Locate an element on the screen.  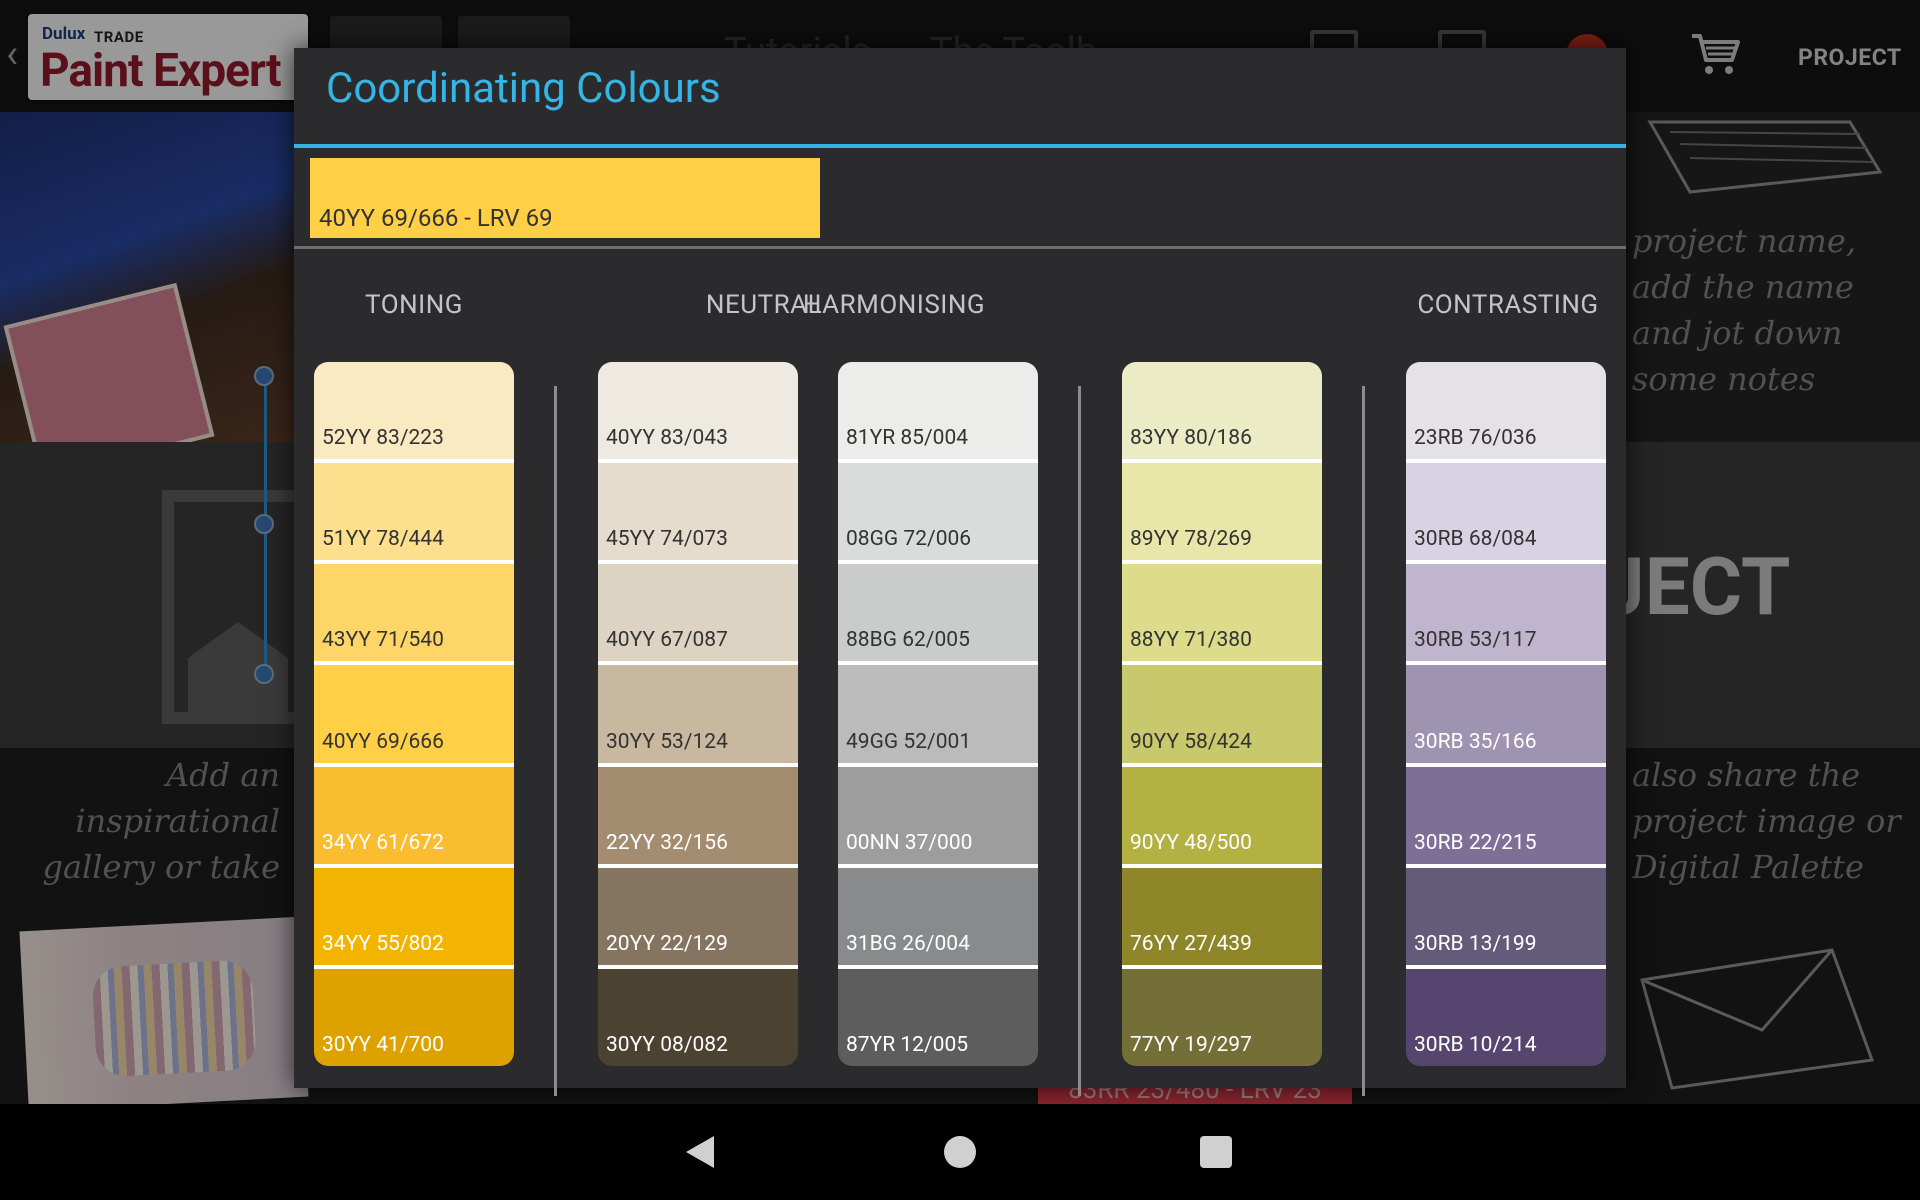
colour-chip: 87YR 12/005 is located at coordinates (938, 1017).